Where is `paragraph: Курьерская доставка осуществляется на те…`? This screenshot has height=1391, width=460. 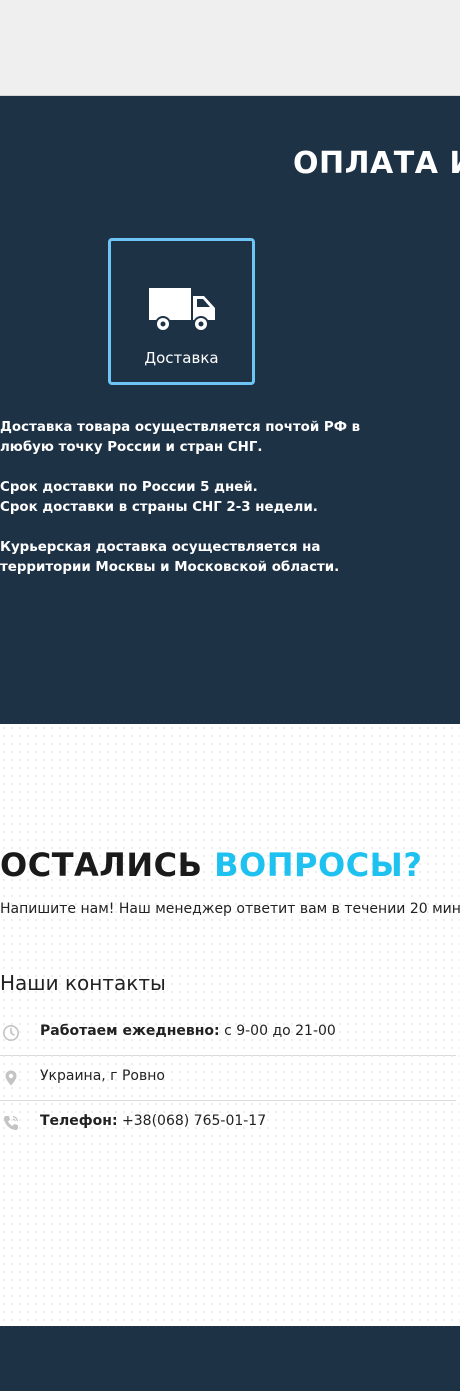
paragraph: Курьерская доставка осуществляется на те… is located at coordinates (185, 558).